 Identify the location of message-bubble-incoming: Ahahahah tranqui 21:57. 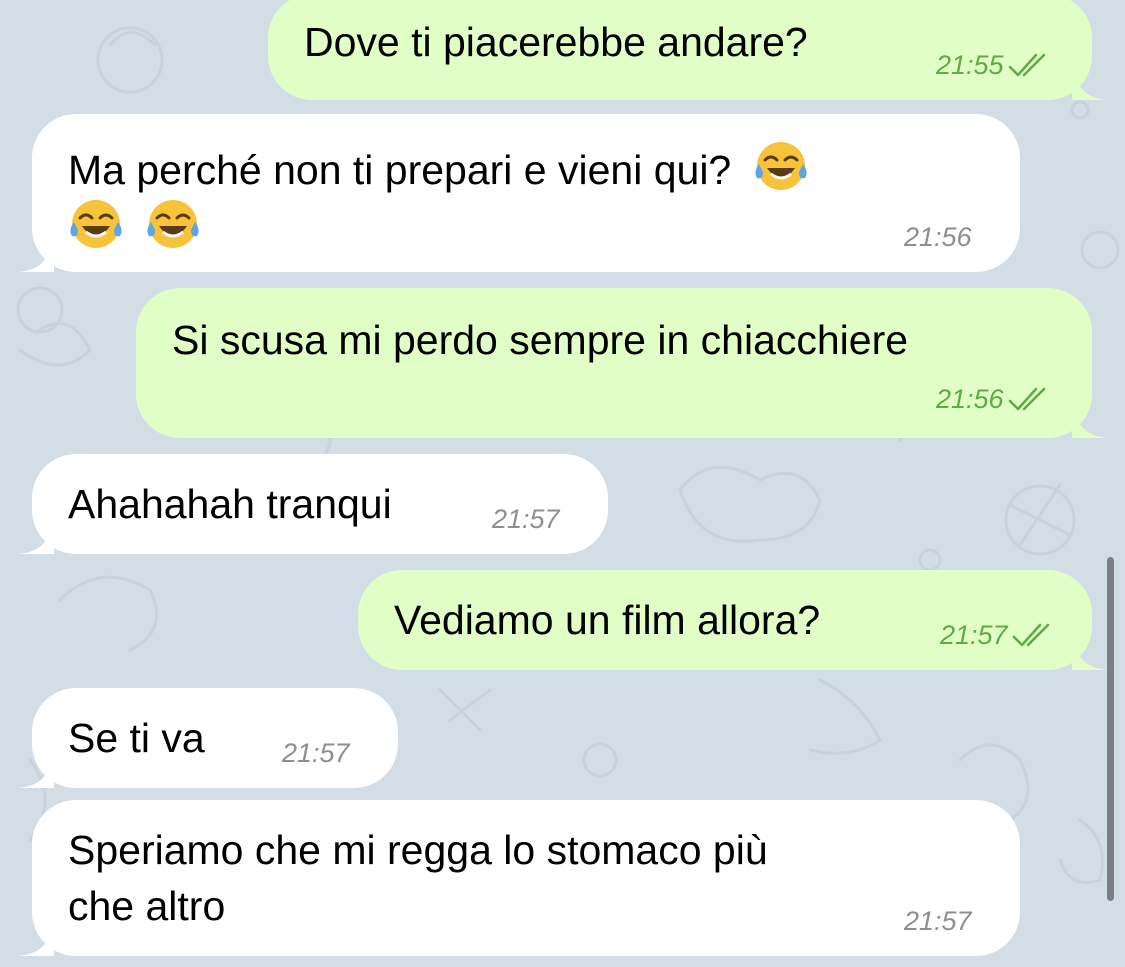
(313, 504).